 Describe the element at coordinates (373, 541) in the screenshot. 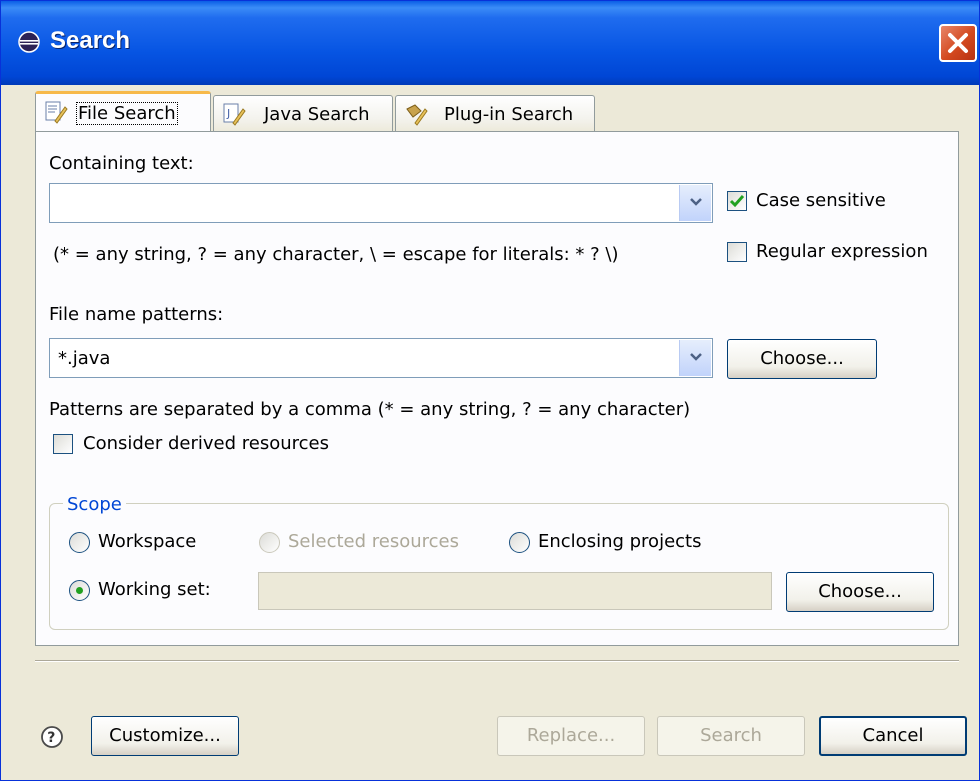

I see `selected-resources-label: Selected resources` at that location.